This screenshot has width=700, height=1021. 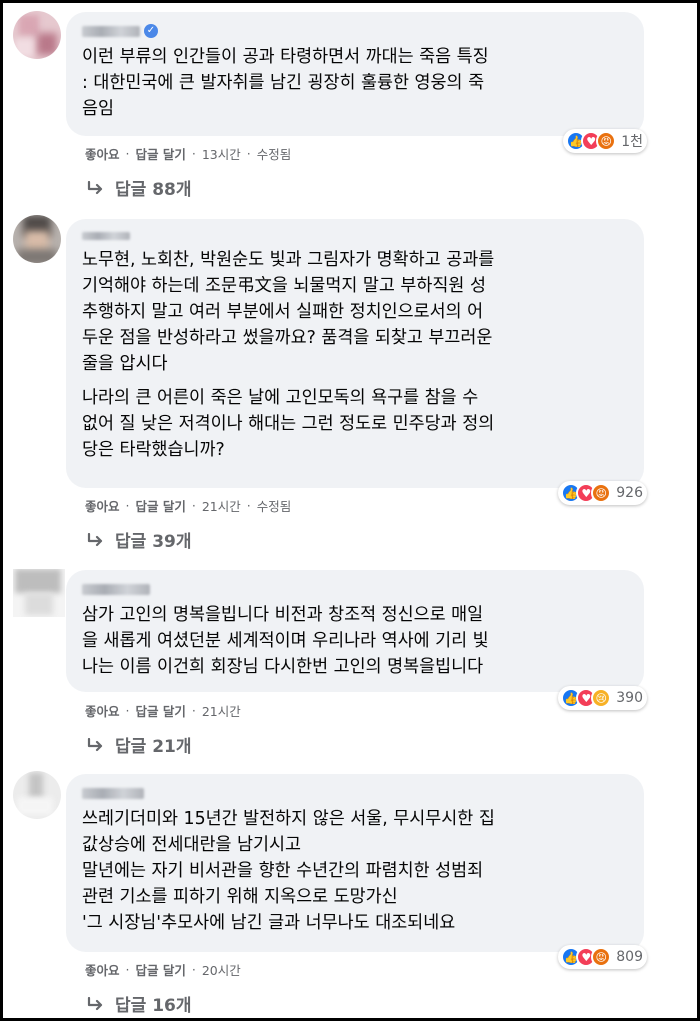 I want to click on reaction-summary: 👍 ♥ 😡 1천, so click(x=605, y=141).